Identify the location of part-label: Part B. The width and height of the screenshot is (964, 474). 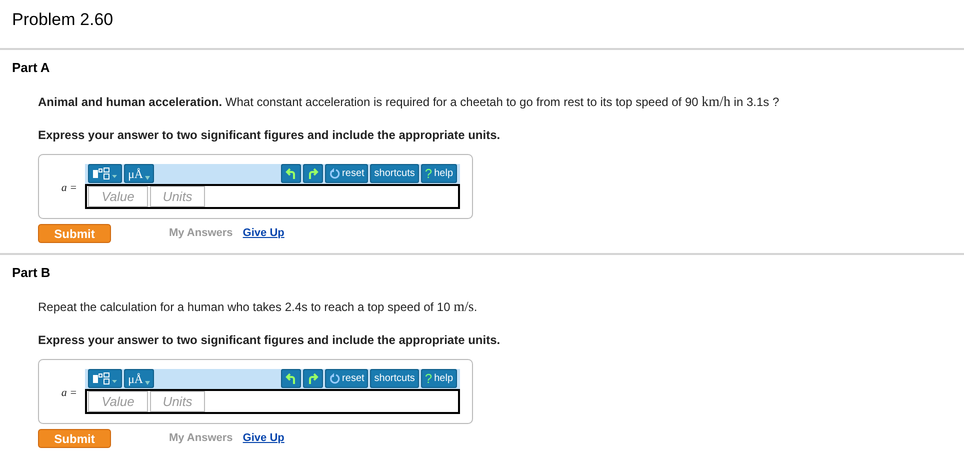
(31, 273).